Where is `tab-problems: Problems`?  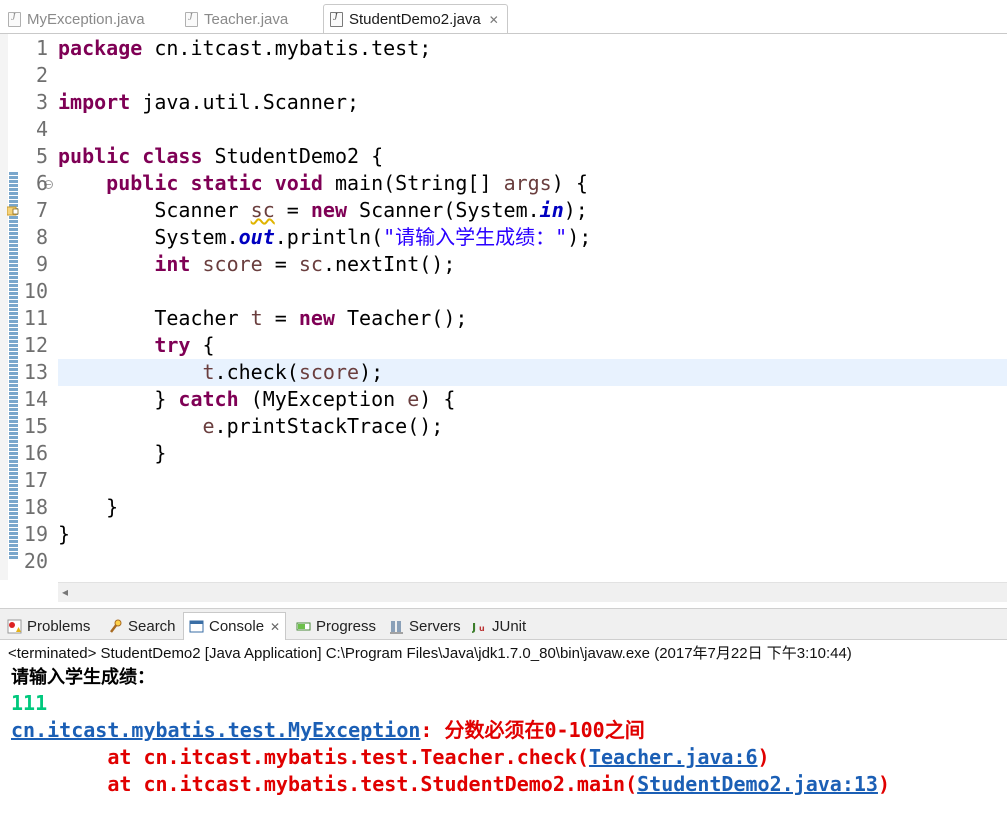
tab-problems: Problems is located at coordinates (48, 626).